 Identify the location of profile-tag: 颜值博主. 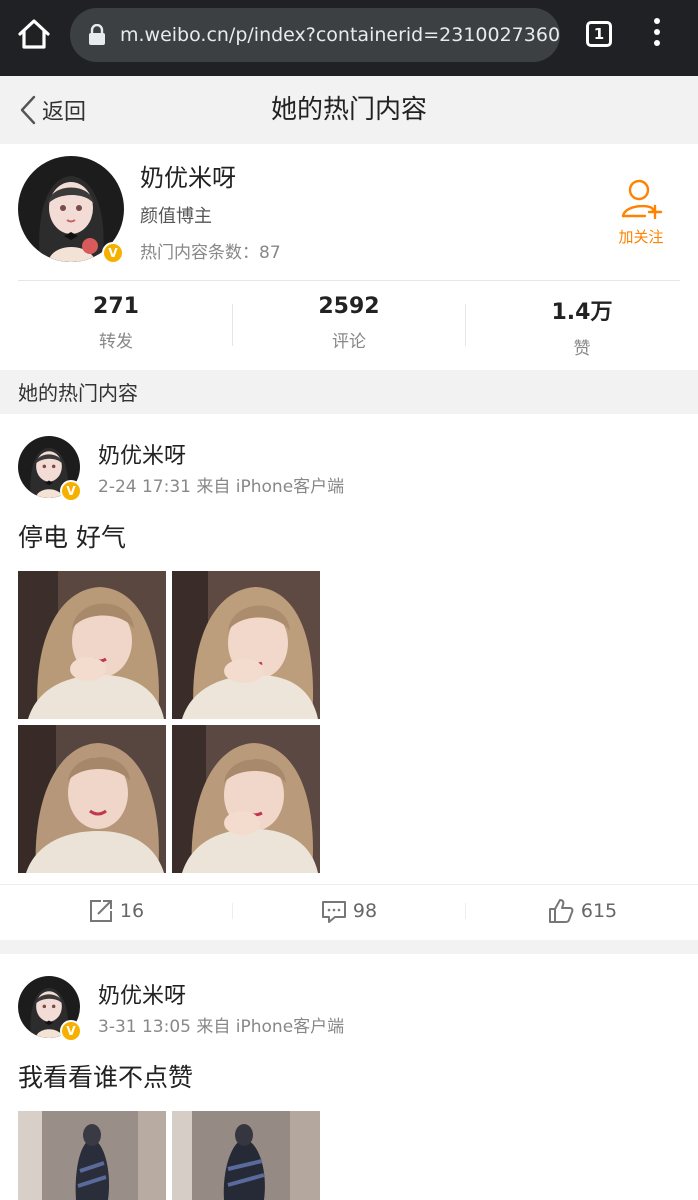
(176, 216).